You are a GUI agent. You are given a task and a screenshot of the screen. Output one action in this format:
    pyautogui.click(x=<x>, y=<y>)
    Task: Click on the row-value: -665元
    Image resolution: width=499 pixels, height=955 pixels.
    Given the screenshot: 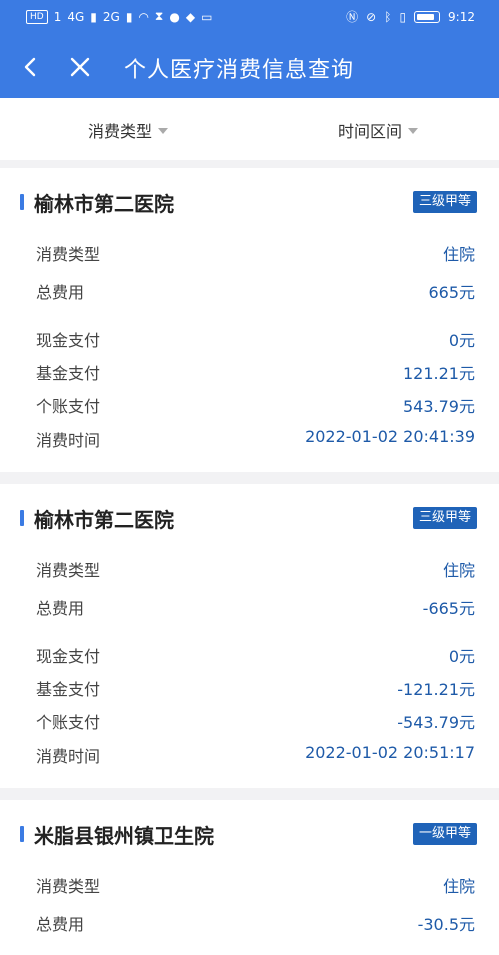 What is the action you would take?
    pyautogui.click(x=448, y=608)
    